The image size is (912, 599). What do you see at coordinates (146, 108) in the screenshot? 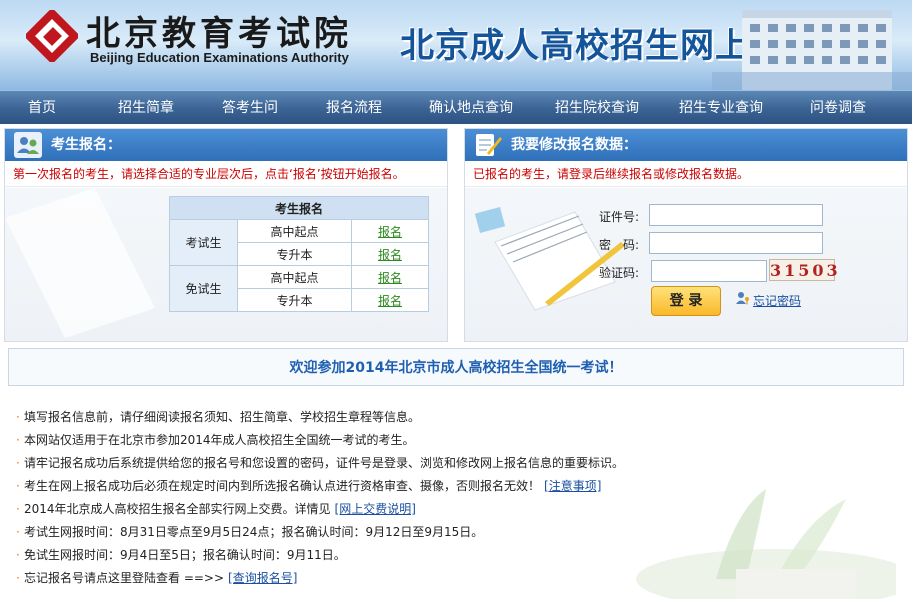
I see `nav-admission-brochure: 招生简章` at bounding box center [146, 108].